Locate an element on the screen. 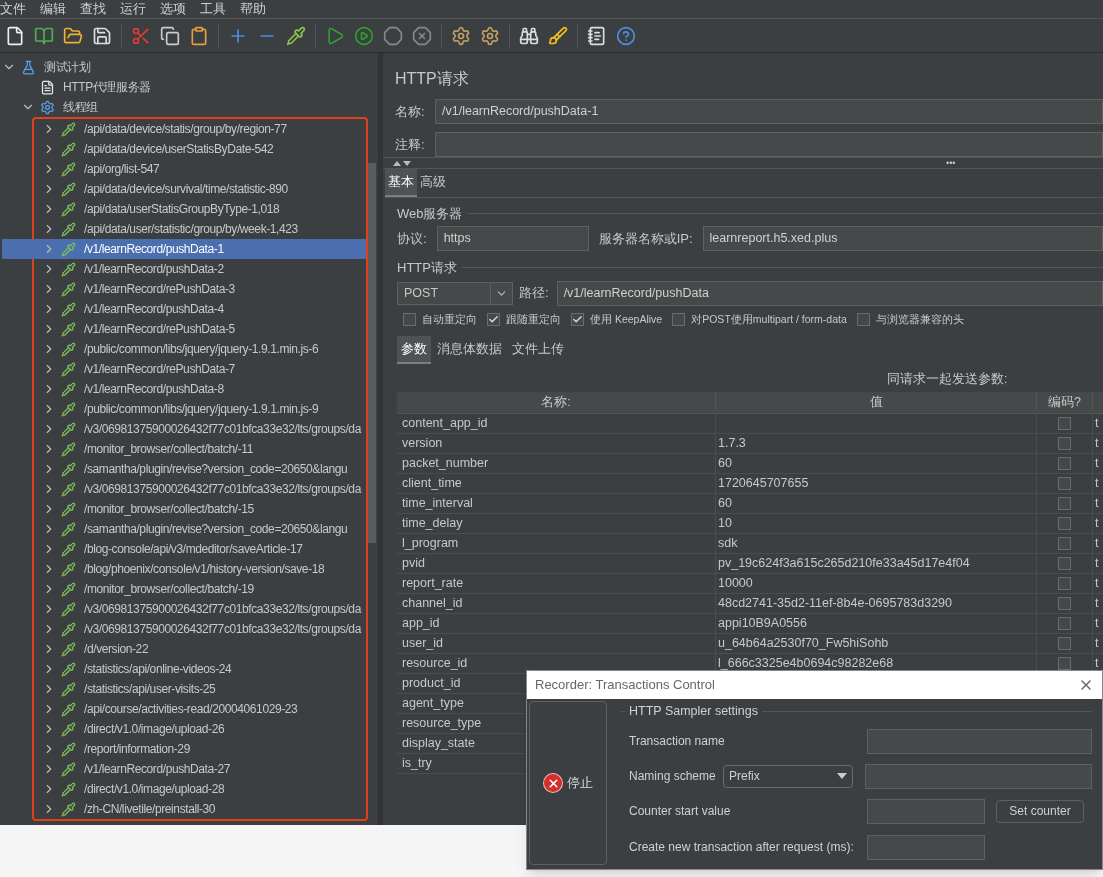 The height and width of the screenshot is (877, 1103). stop-icon is located at coordinates (393, 35).